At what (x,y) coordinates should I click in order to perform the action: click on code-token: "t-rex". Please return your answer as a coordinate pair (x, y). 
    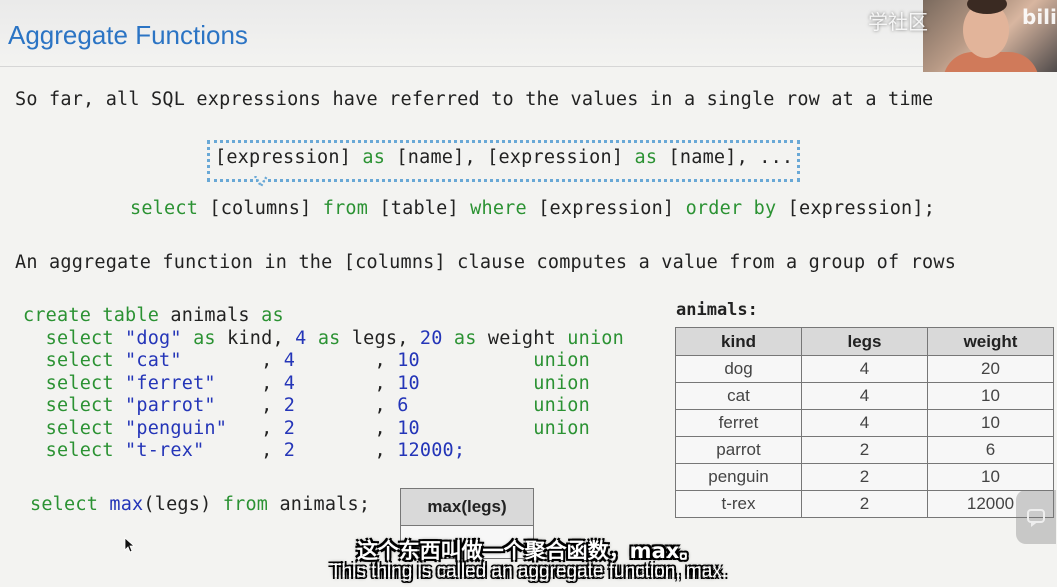
    Looking at the image, I should click on (165, 450).